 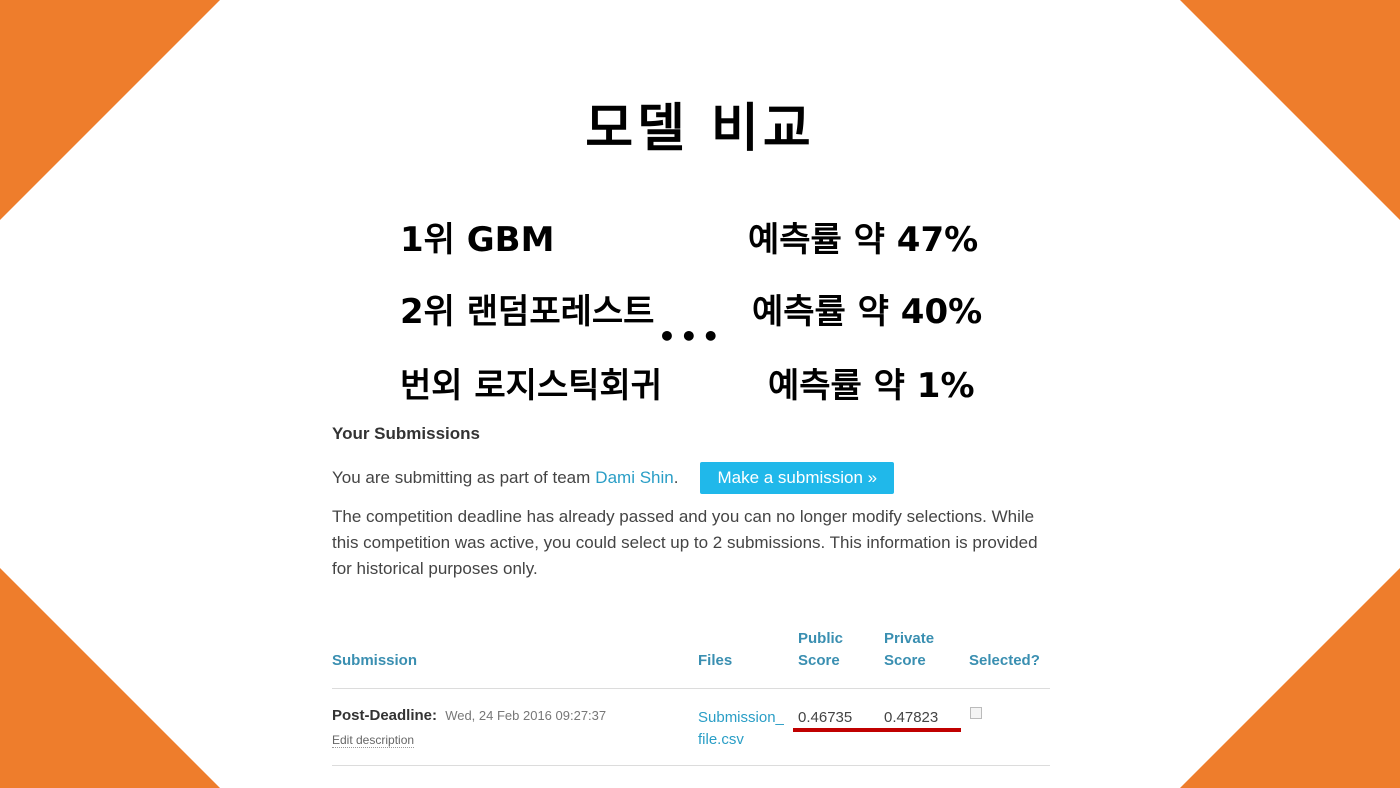 What do you see at coordinates (374, 661) in the screenshot?
I see `header-submission: Submission` at bounding box center [374, 661].